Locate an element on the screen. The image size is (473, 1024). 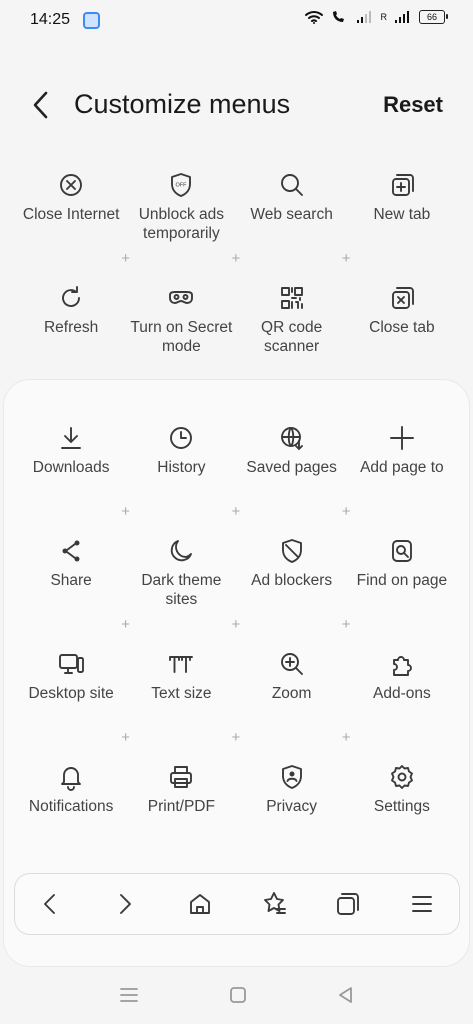
home-nav-icon is located at coordinates (238, 995).